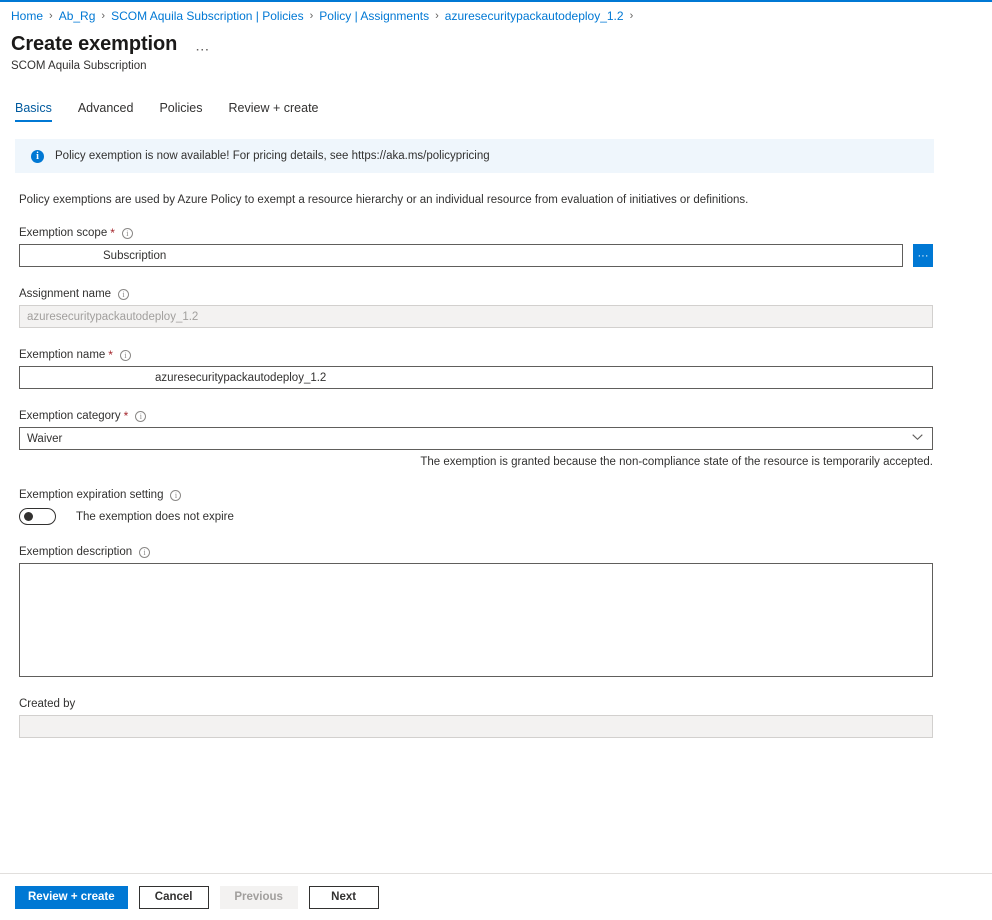  Describe the element at coordinates (496, 108) in the screenshot. I see `wizard-tabs: Basics Advanced Policies Review + create` at that location.